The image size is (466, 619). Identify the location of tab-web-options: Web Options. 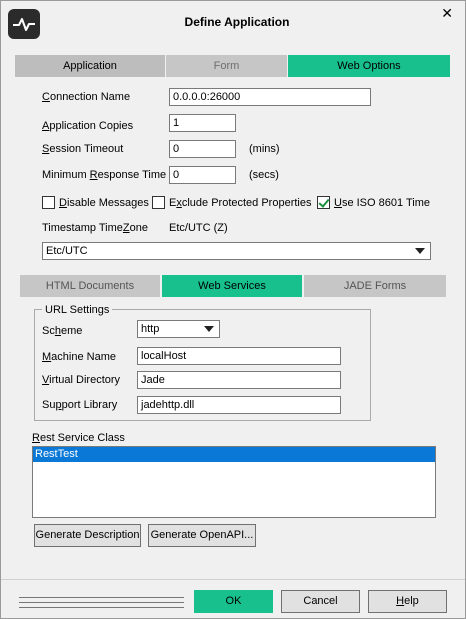
(369, 66).